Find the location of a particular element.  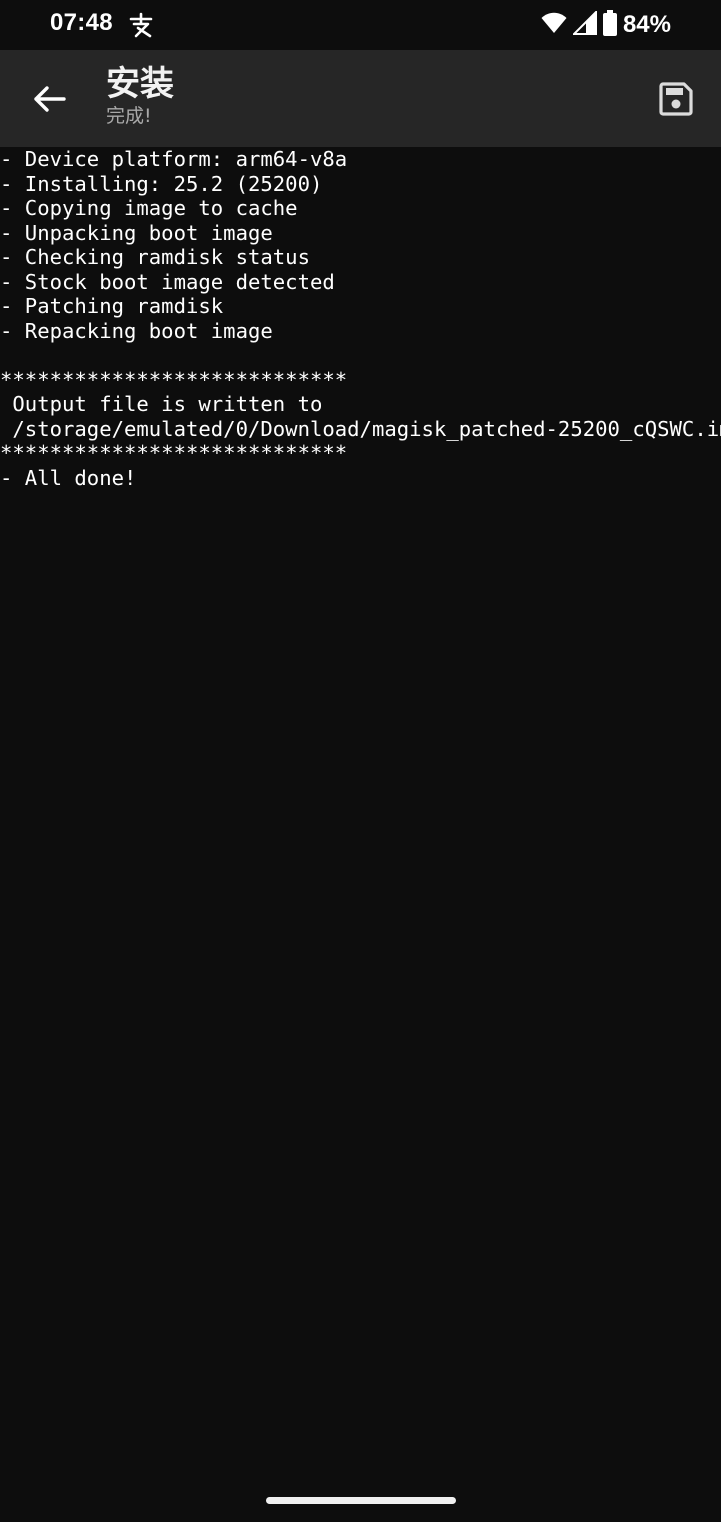

arrow-left-icon is located at coordinates (50, 99).